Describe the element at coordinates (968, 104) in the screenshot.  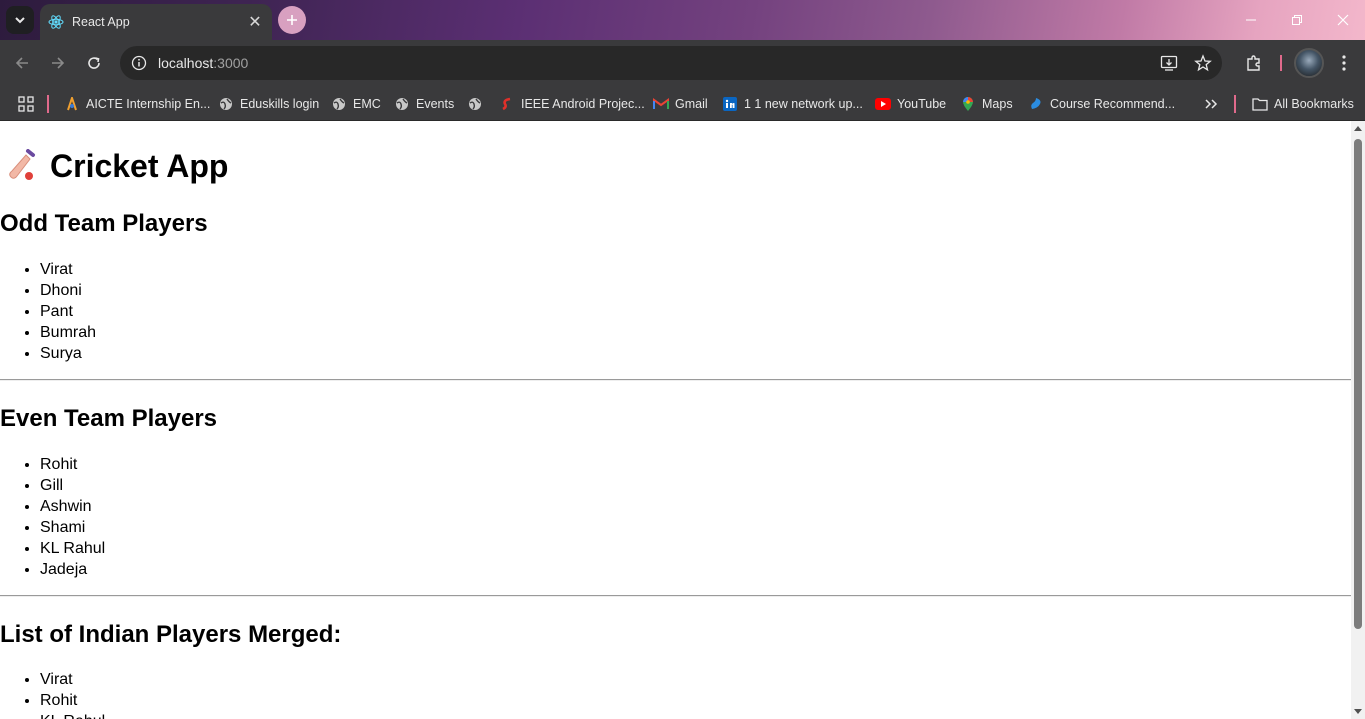
I see `maps-icon` at that location.